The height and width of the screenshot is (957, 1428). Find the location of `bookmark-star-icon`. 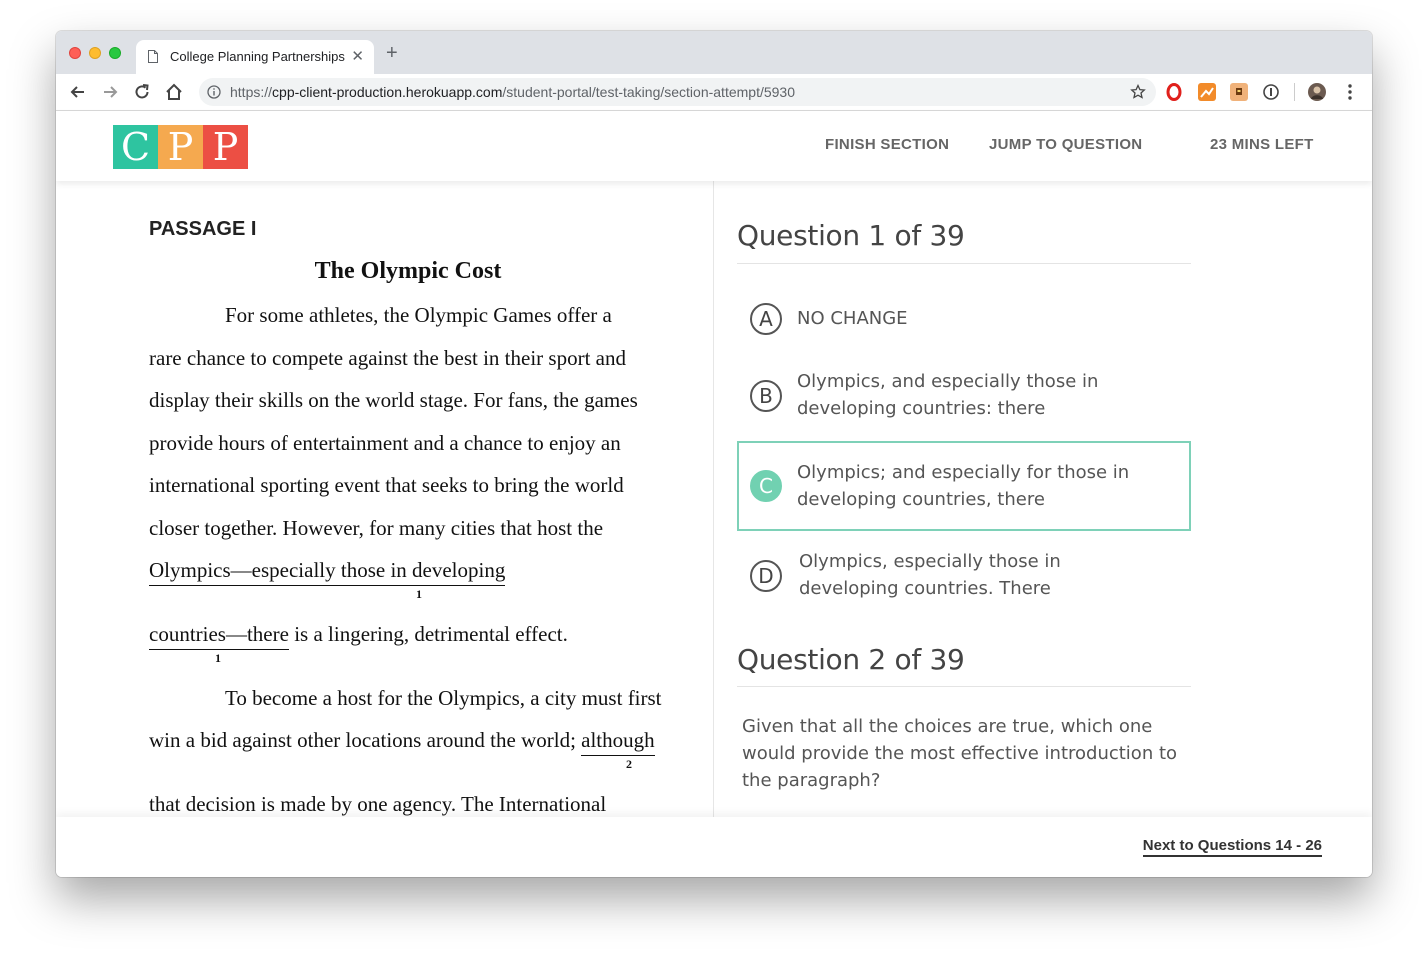

bookmark-star-icon is located at coordinates (1138, 92).